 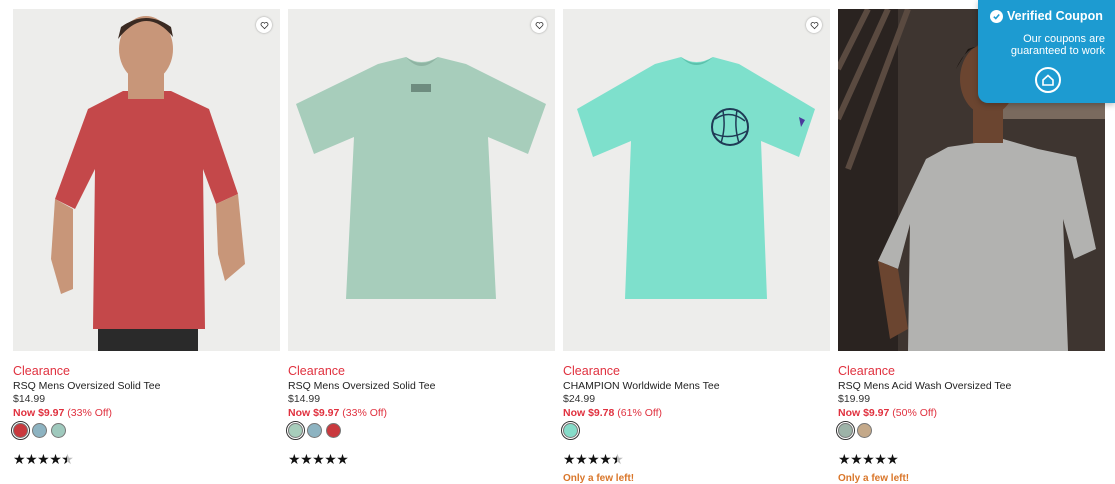 What do you see at coordinates (579, 399) in the screenshot?
I see `original-price: $24.99` at bounding box center [579, 399].